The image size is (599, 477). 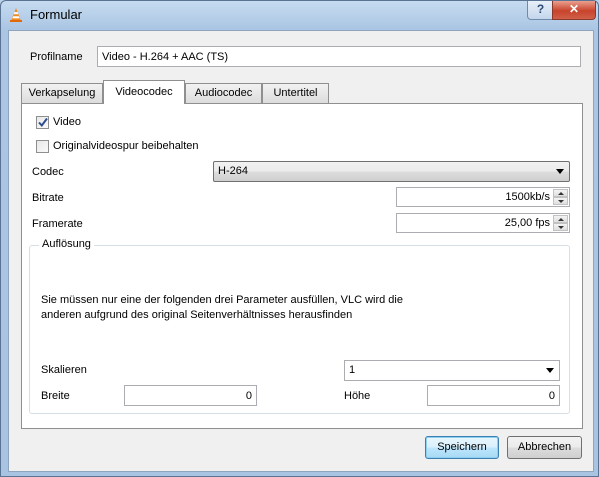 I want to click on tab-untertitel: Untertitel, so click(x=295, y=93).